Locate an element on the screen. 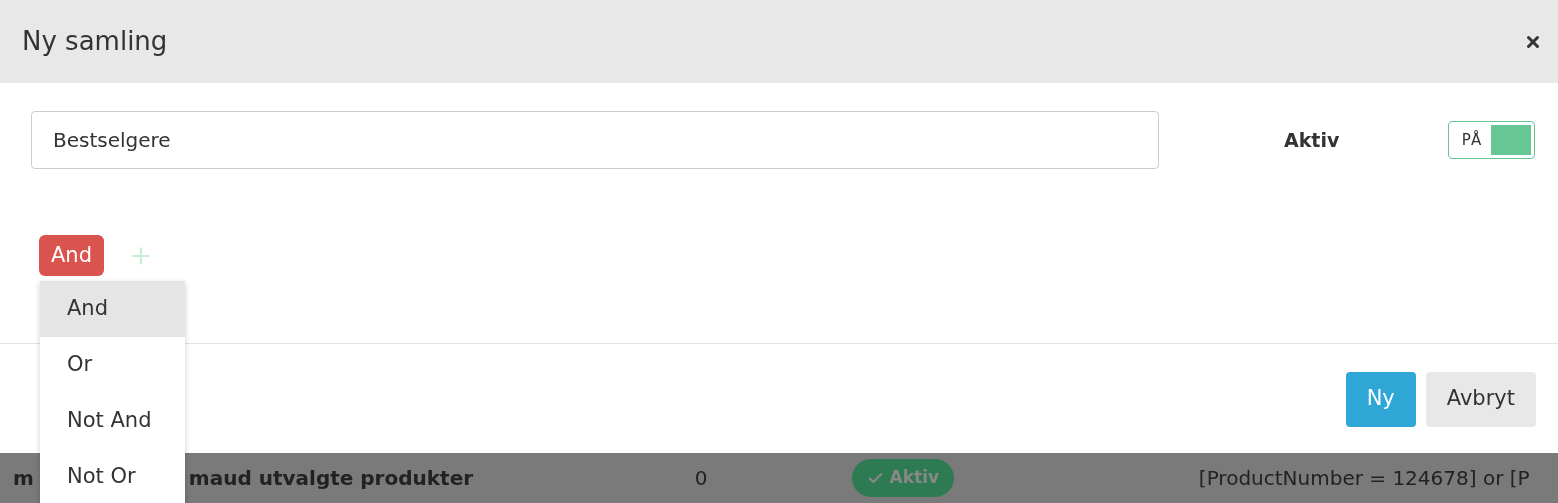  table-cell-text: 0 is located at coordinates (701, 478).